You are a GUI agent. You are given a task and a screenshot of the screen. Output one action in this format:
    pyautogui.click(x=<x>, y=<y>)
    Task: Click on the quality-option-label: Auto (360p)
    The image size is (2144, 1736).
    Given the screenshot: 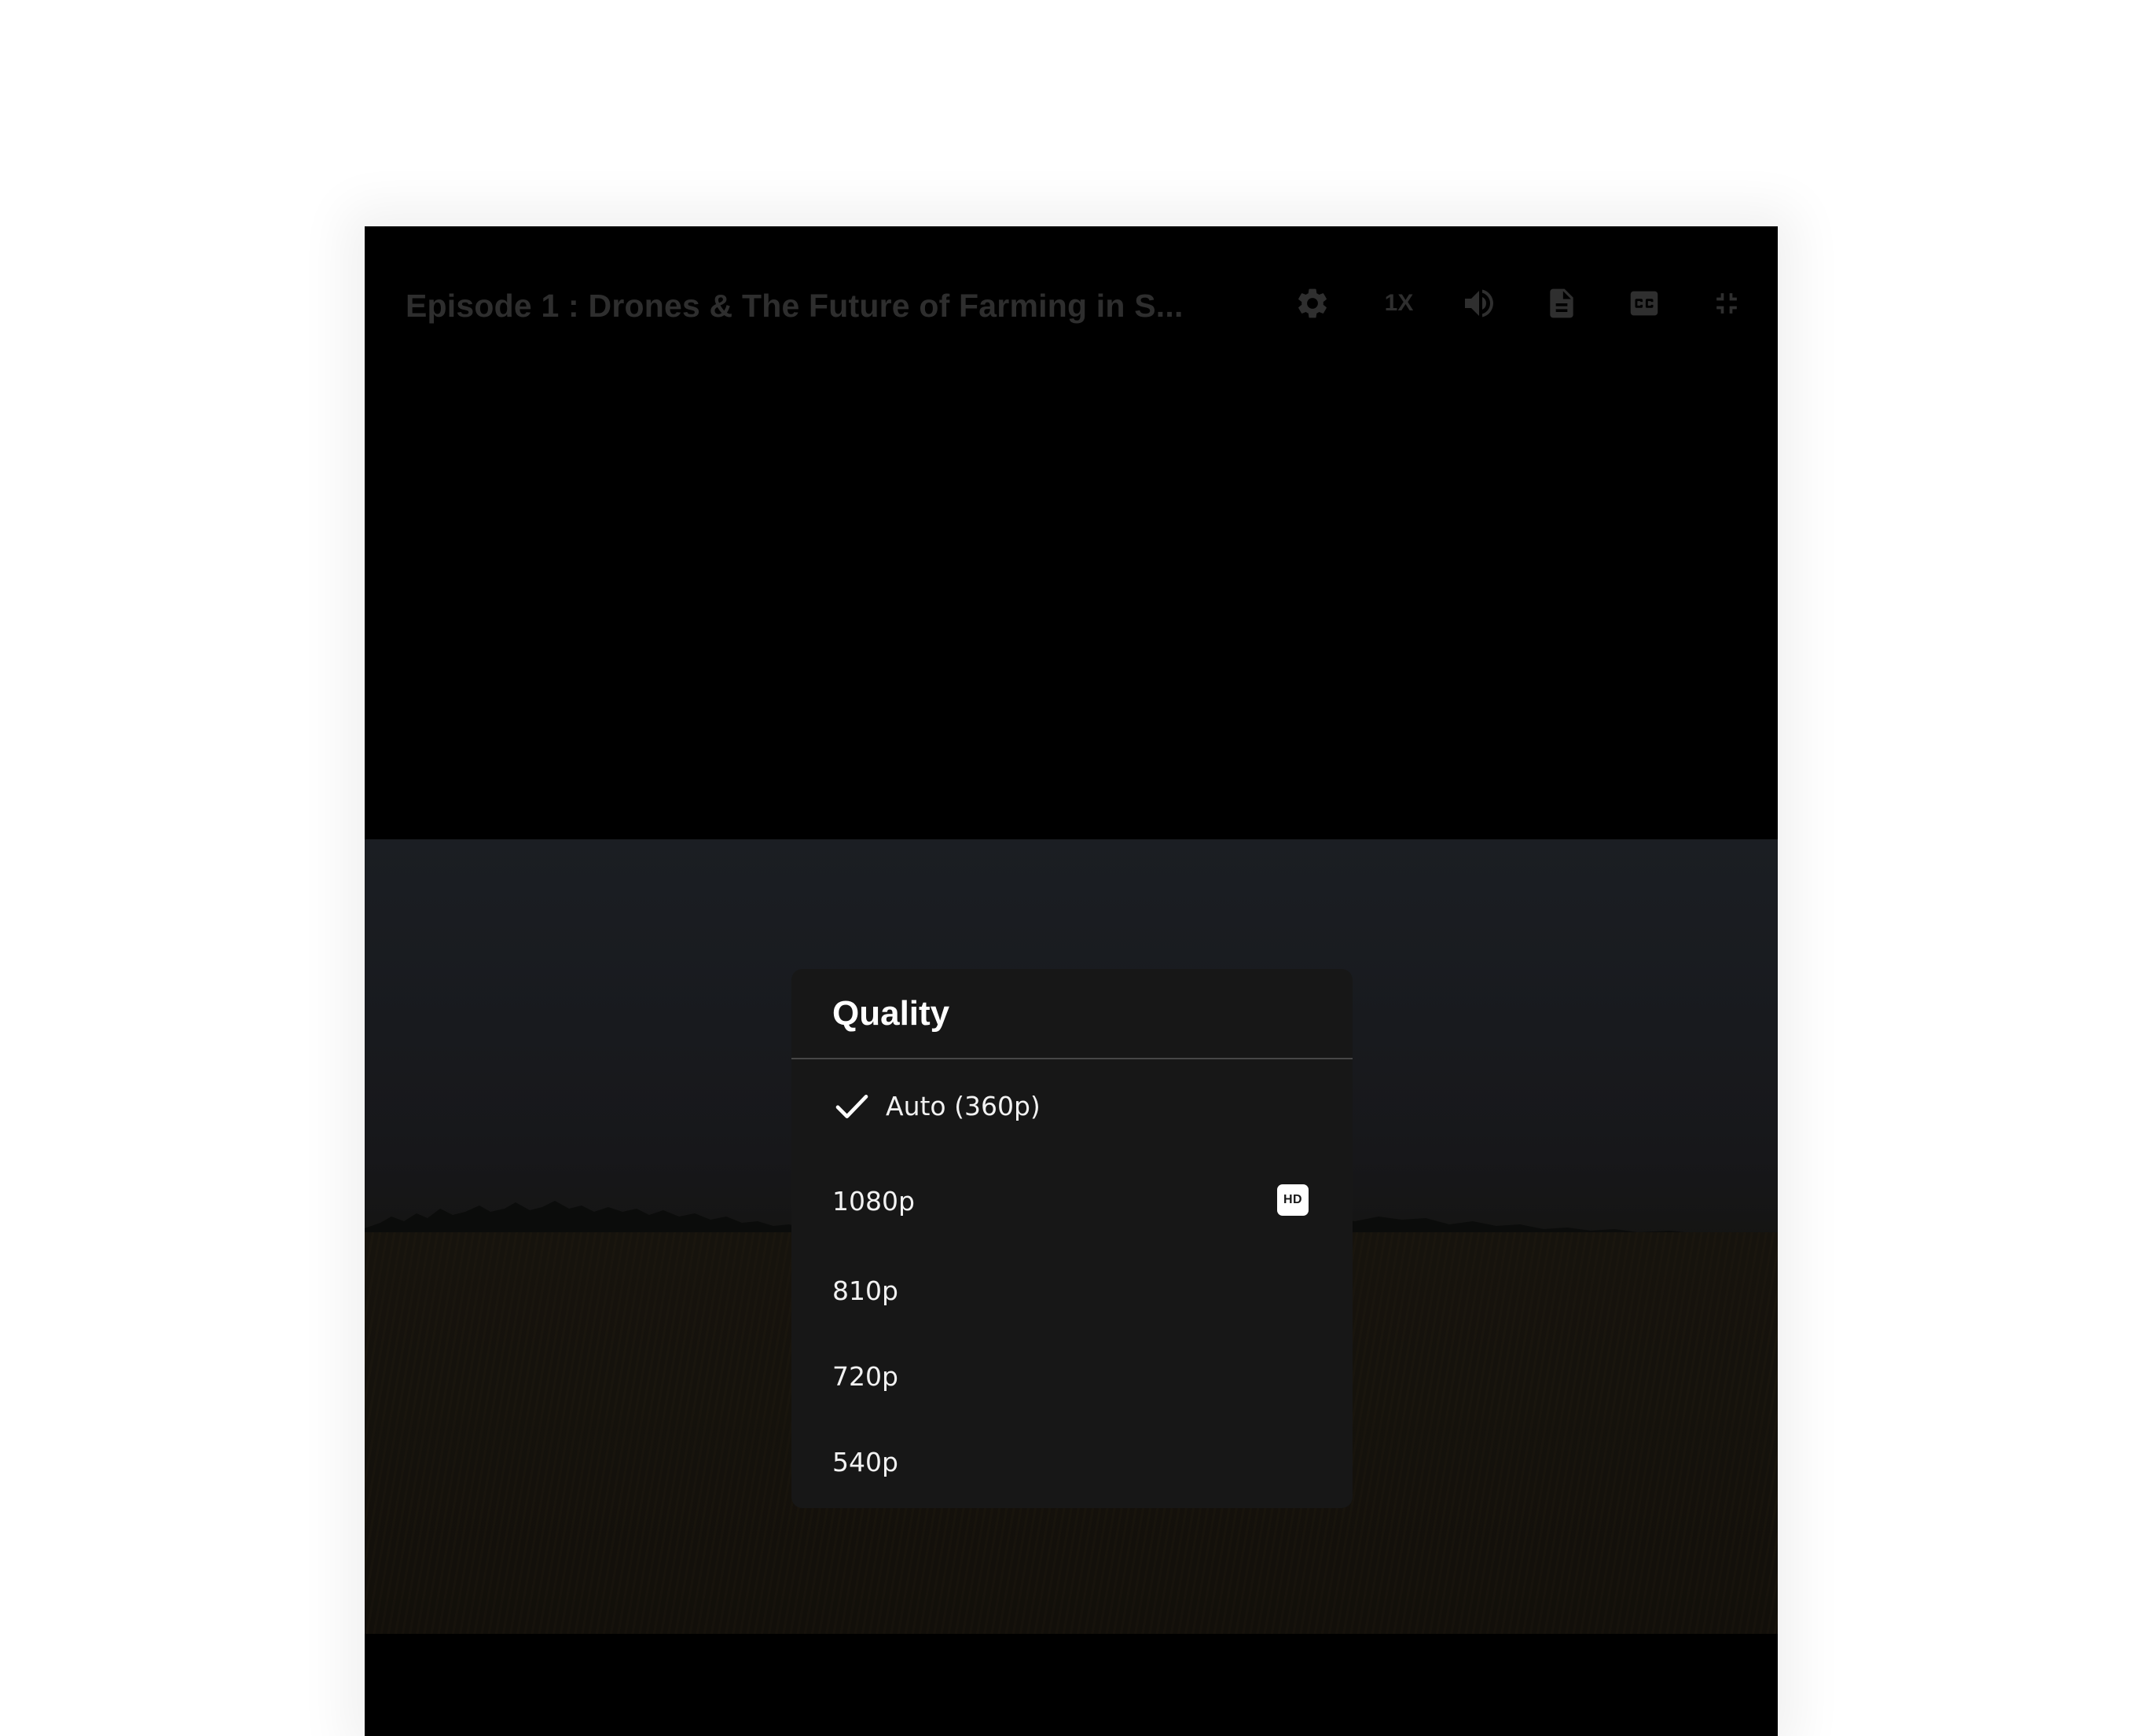 What is the action you would take?
    pyautogui.click(x=963, y=1106)
    